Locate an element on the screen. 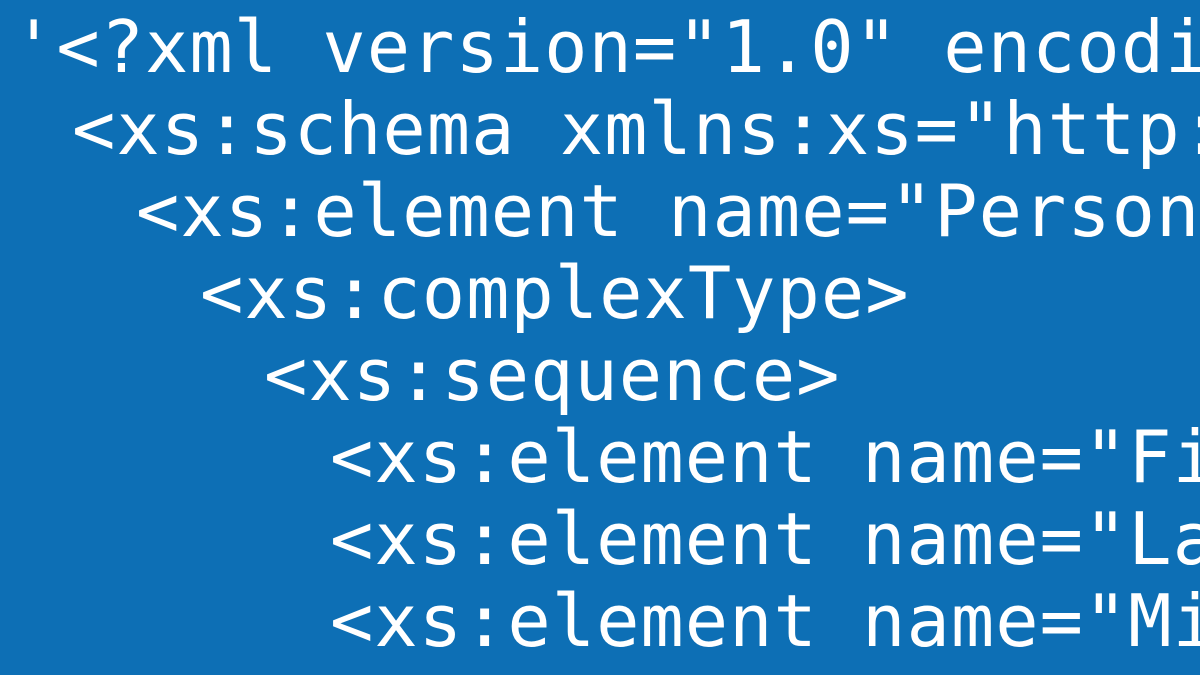 This screenshot has height=675, width=1200. code-line-person-element: <xs:element name="Person" is located at coordinates (668, 211).